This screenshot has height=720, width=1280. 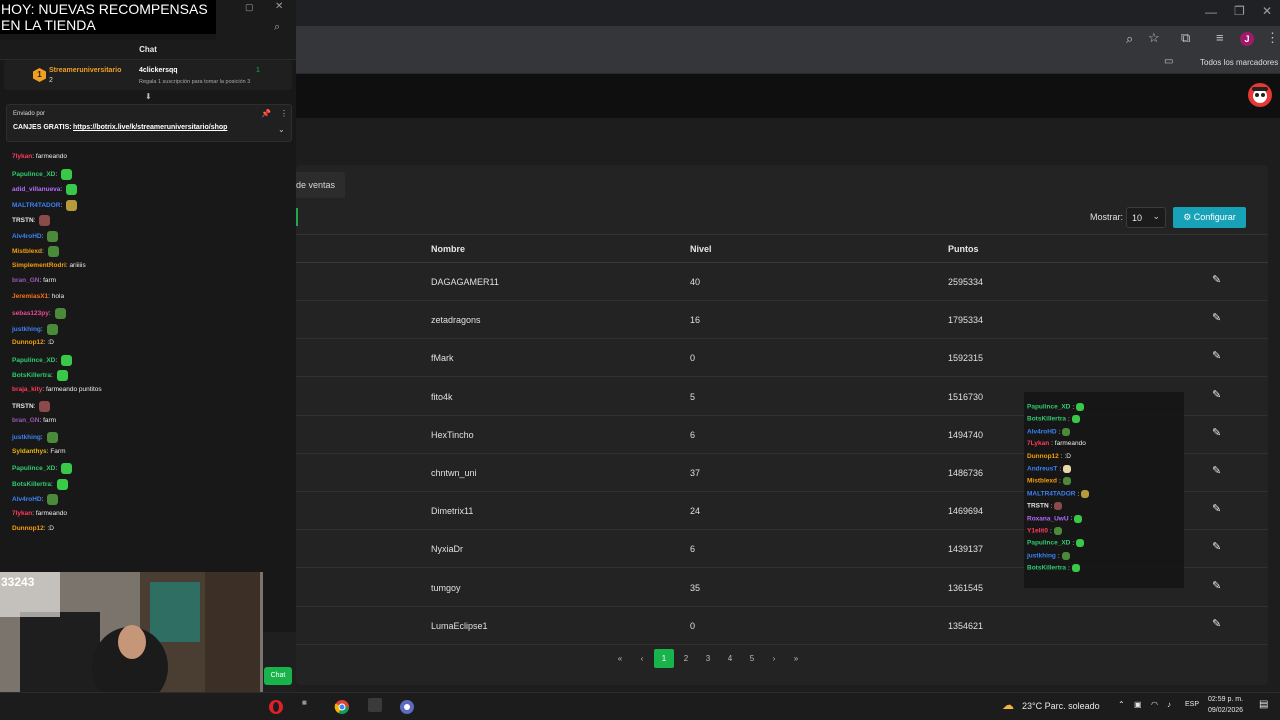 What do you see at coordinates (1154, 38) in the screenshot?
I see `bookmark-star-icon: ☆` at bounding box center [1154, 38].